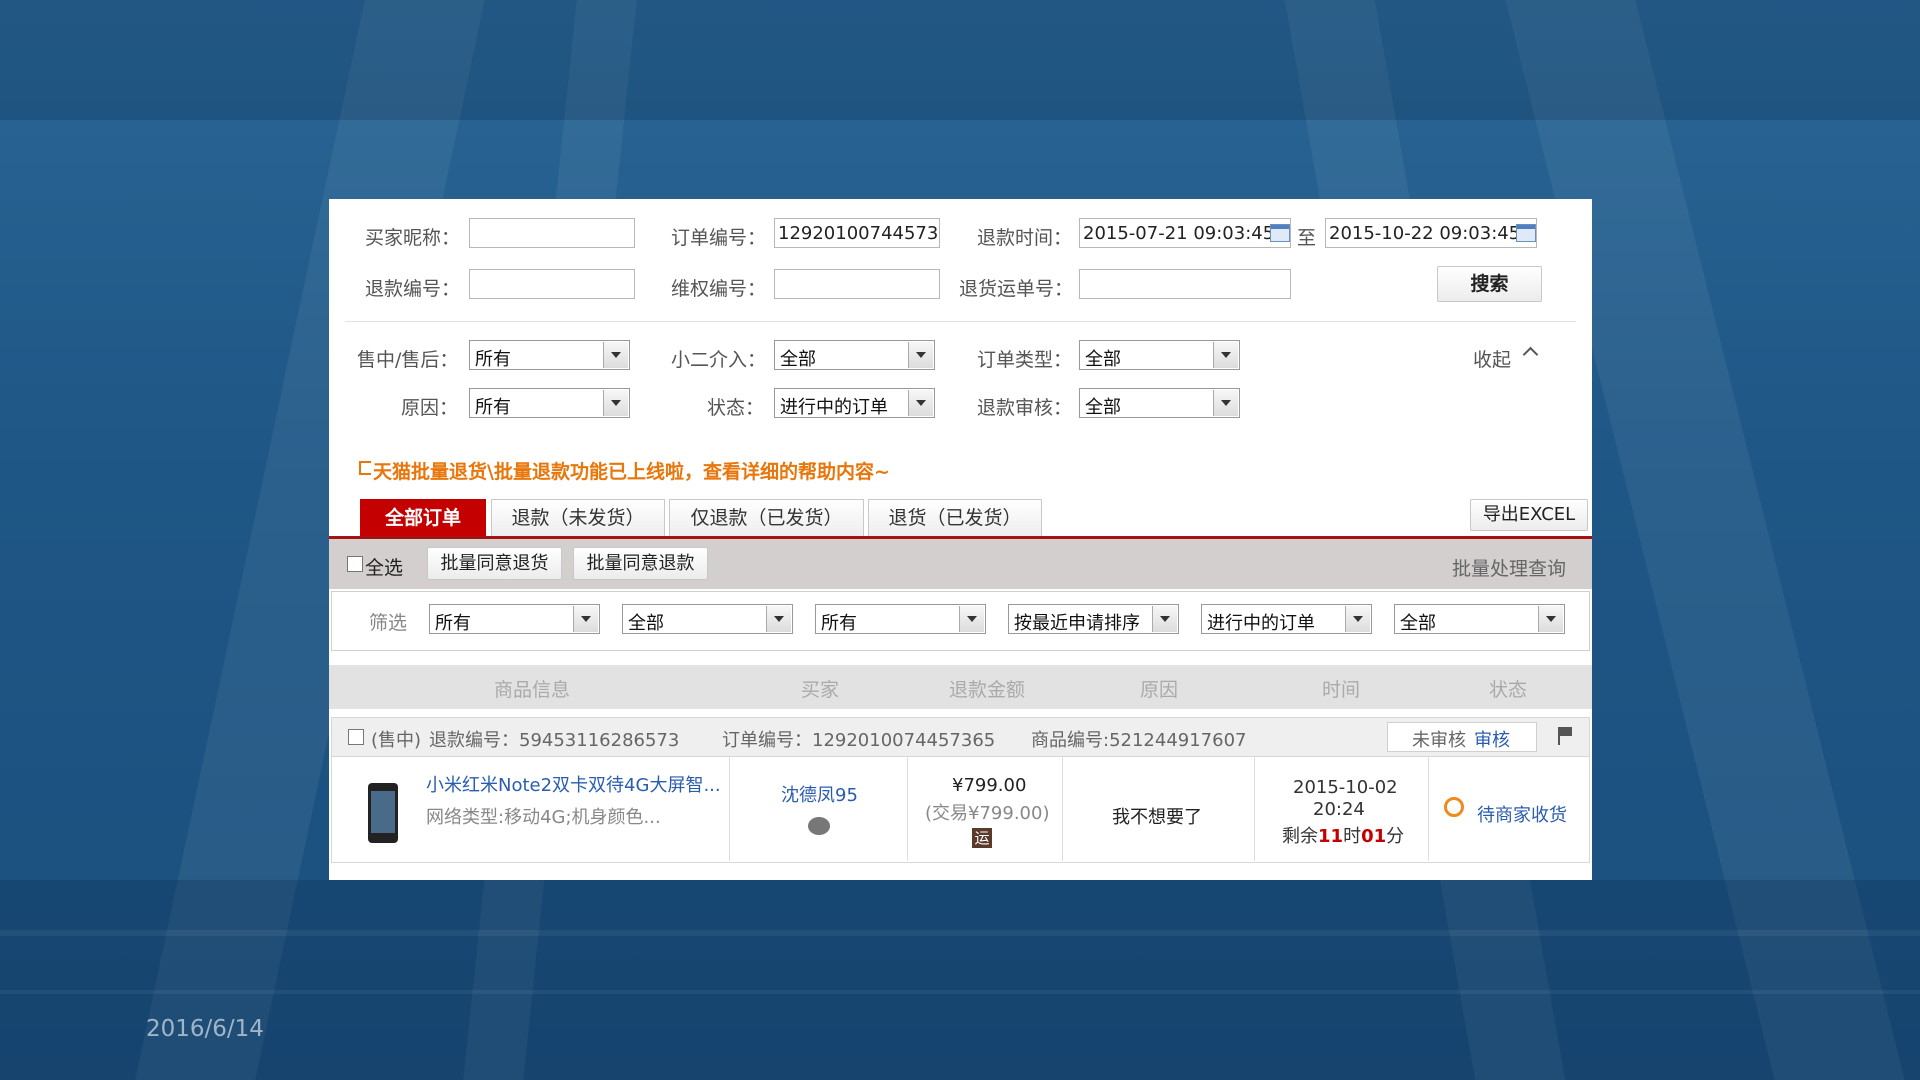 This screenshot has width=1920, height=1080. What do you see at coordinates (1530, 354) in the screenshot?
I see `chevron-up-icon` at bounding box center [1530, 354].